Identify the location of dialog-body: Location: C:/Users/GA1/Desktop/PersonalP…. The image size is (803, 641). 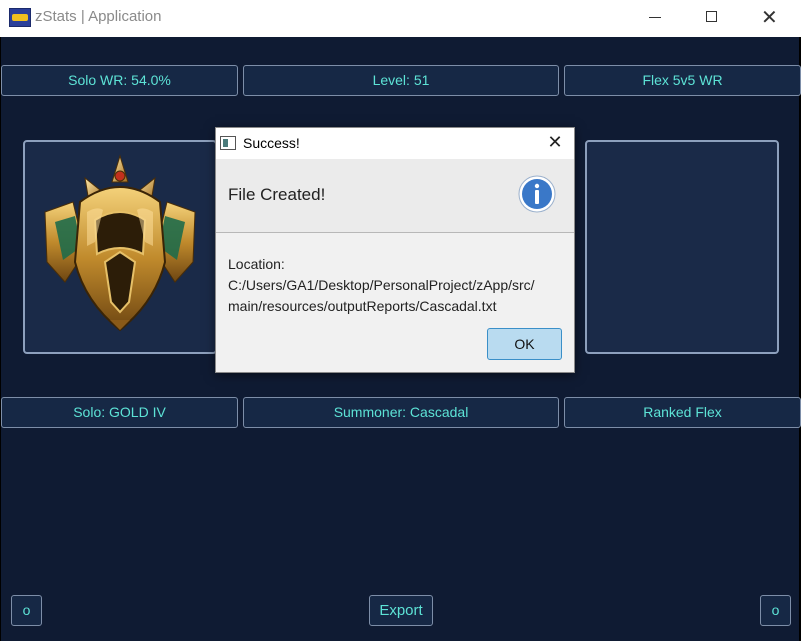
(398, 285).